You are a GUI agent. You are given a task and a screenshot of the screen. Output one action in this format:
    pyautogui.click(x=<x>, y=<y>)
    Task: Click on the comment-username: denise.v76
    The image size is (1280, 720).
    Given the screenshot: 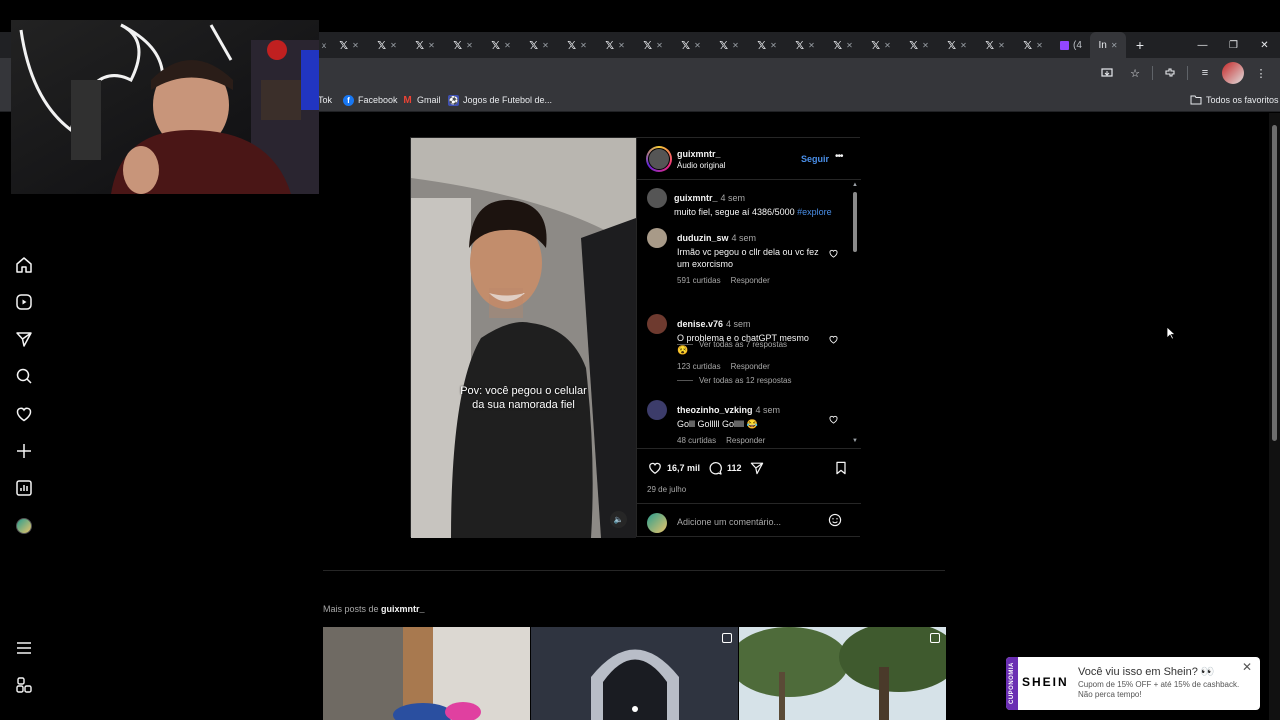 What is the action you would take?
    pyautogui.click(x=700, y=324)
    